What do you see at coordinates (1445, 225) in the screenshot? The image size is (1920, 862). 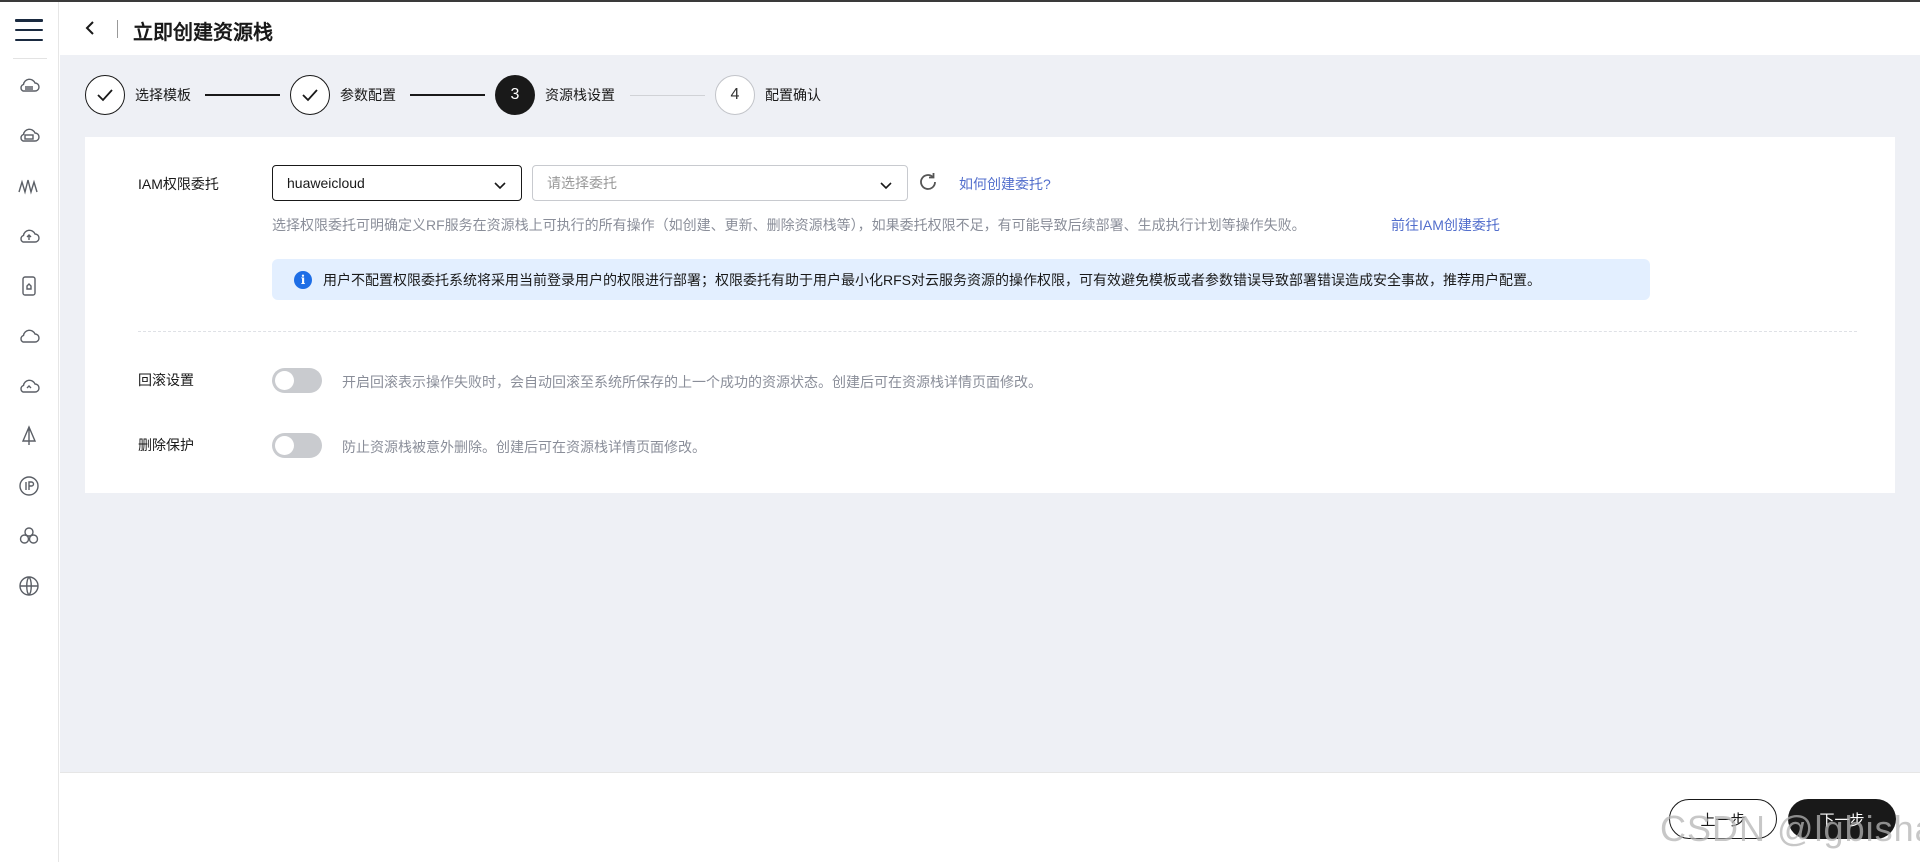 I see `go-to-iam-link: 前往IAM创建委托` at bounding box center [1445, 225].